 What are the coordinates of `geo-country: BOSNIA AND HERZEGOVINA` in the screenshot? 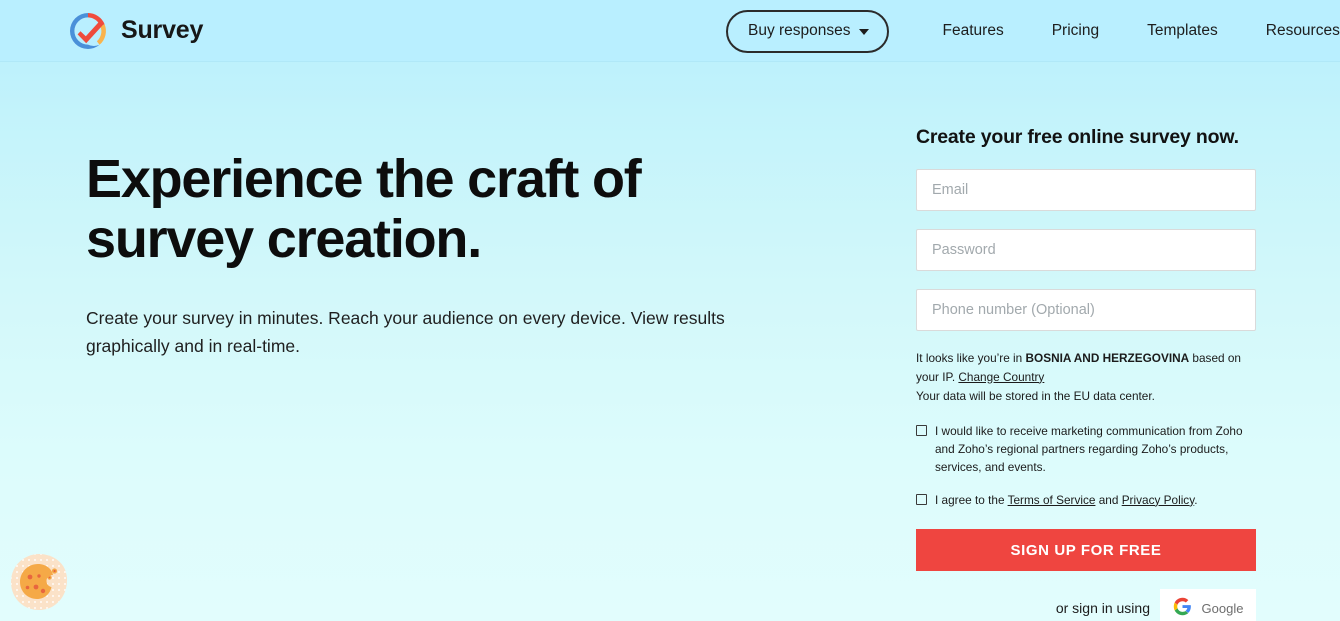 It's located at (1107, 358).